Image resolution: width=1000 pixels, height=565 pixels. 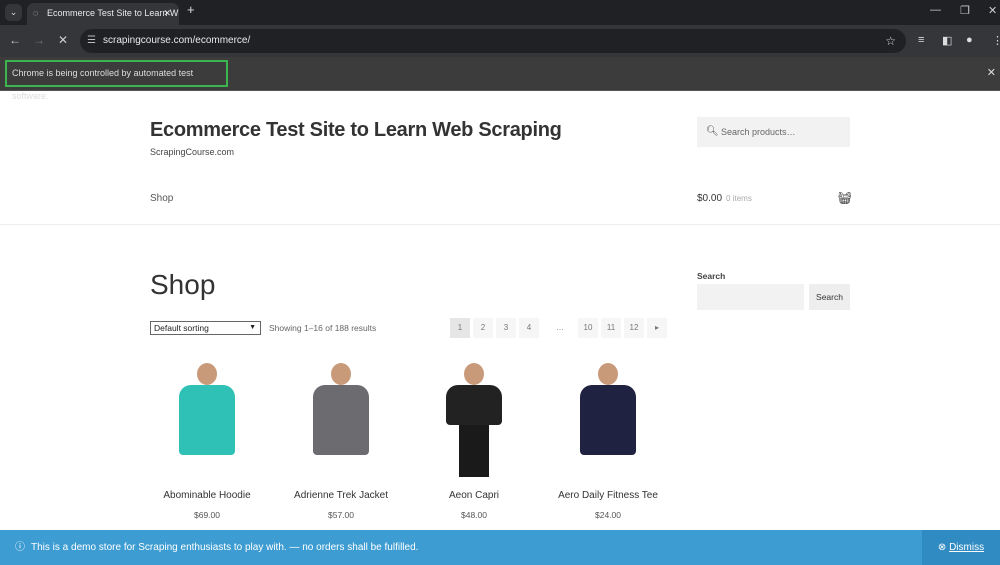 What do you see at coordinates (608, 515) in the screenshot?
I see `product-price: $24.00` at bounding box center [608, 515].